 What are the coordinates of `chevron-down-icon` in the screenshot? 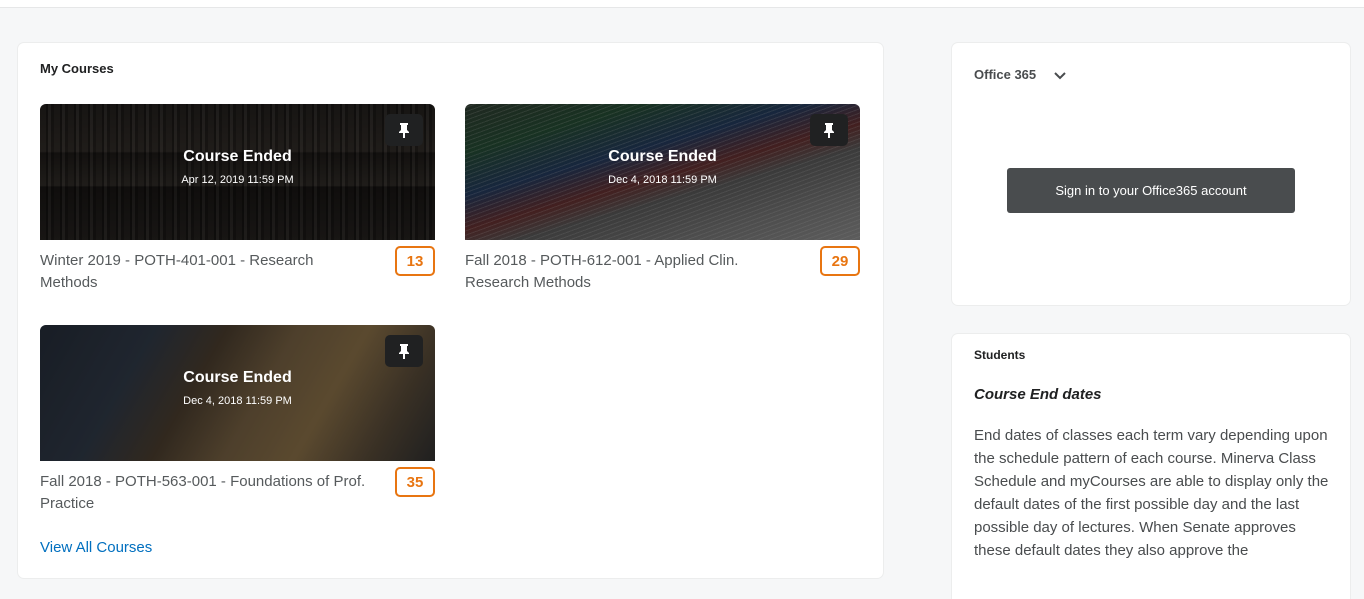 It's located at (1060, 75).